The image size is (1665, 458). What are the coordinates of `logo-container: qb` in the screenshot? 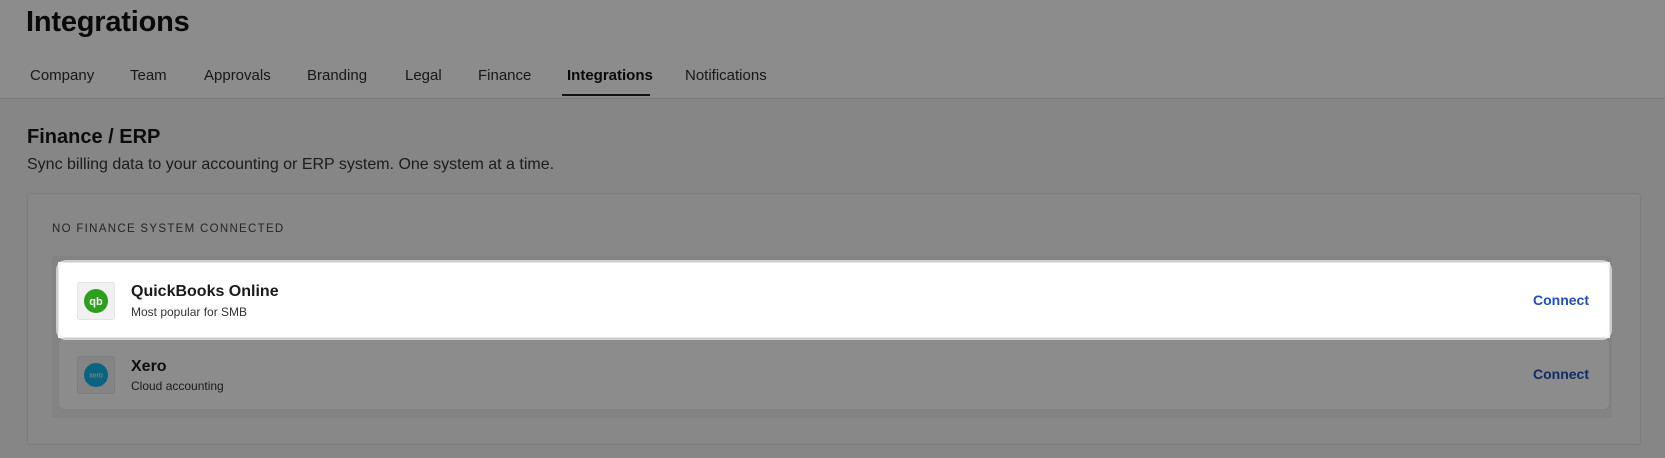 It's located at (96, 301).